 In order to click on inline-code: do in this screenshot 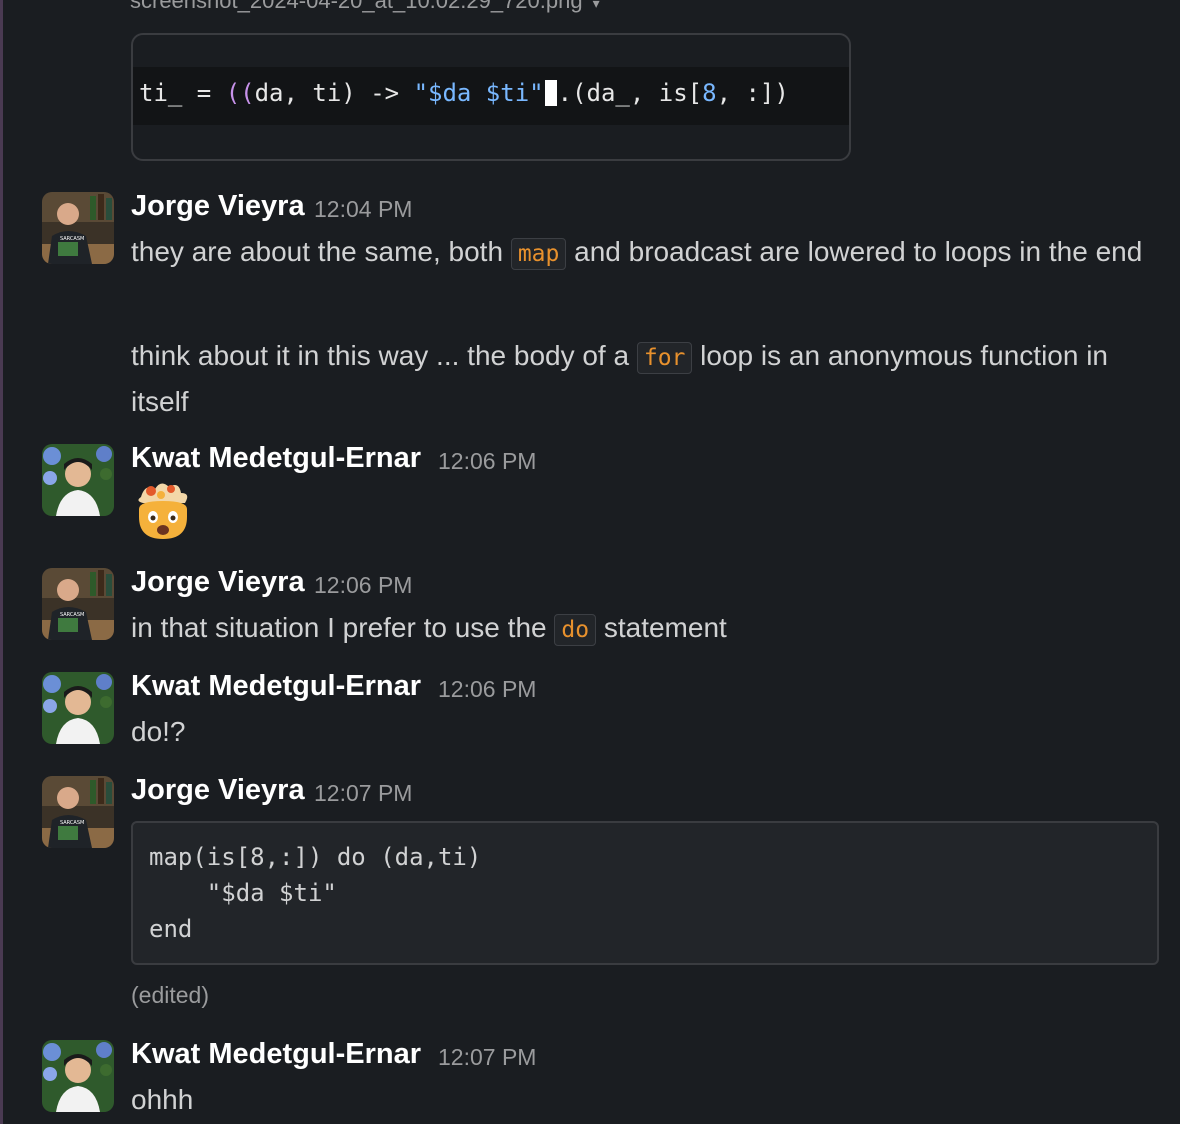, I will do `click(575, 630)`.